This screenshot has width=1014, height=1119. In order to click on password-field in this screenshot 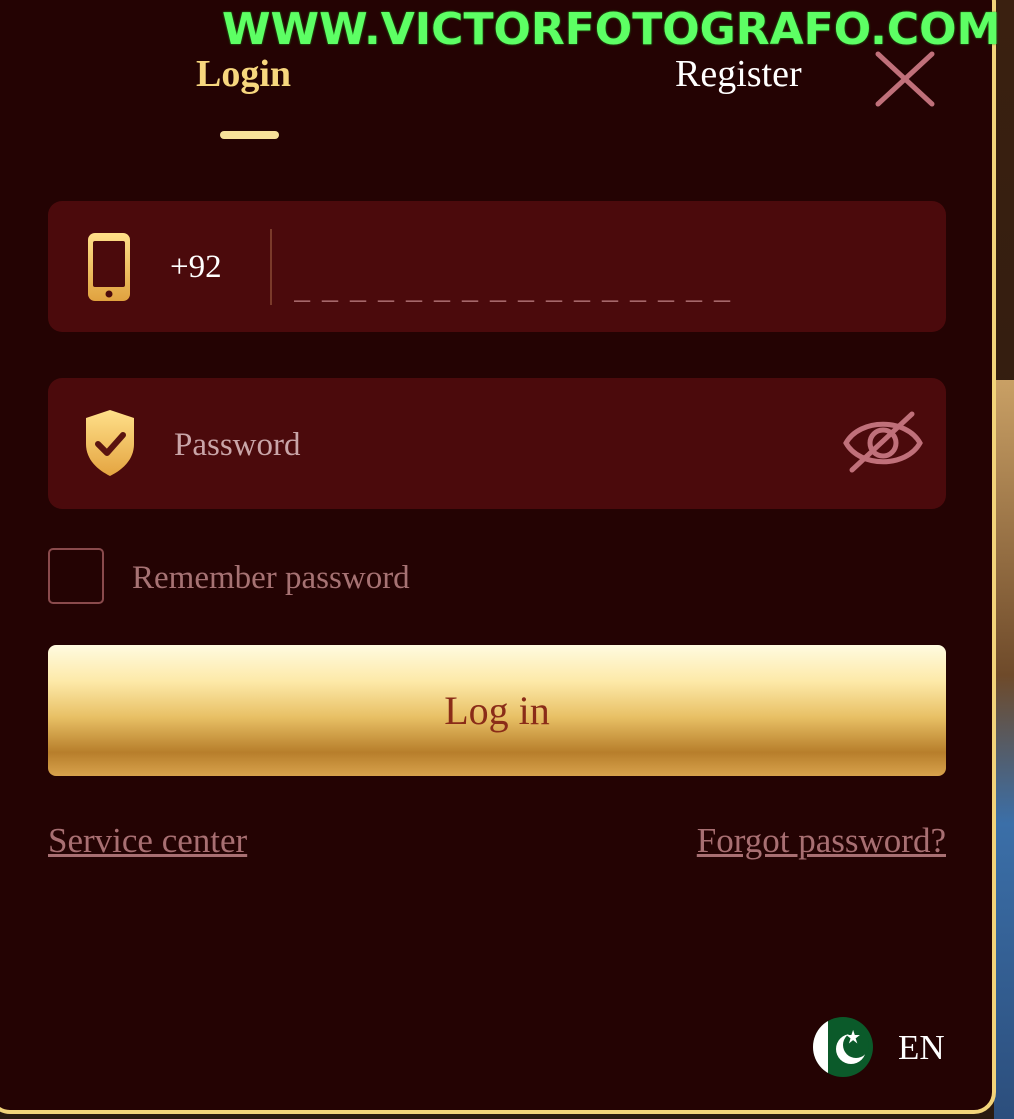, I will do `click(497, 443)`.